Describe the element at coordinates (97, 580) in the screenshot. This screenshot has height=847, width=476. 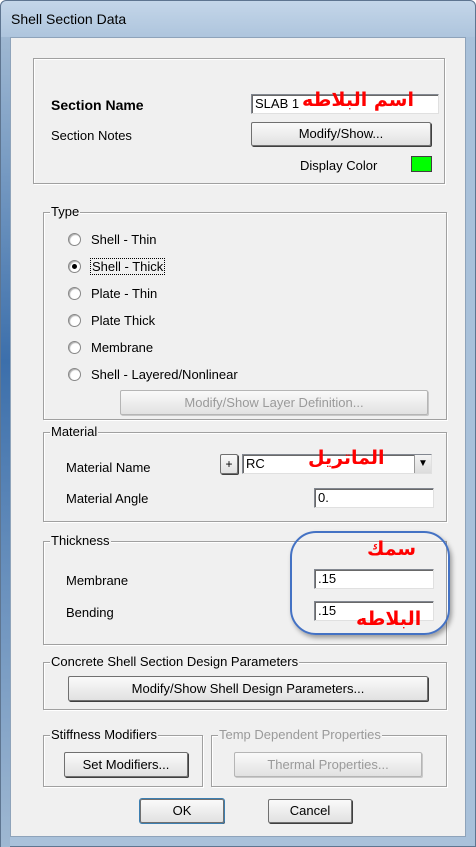
I see `membrane-label: Membrane` at that location.